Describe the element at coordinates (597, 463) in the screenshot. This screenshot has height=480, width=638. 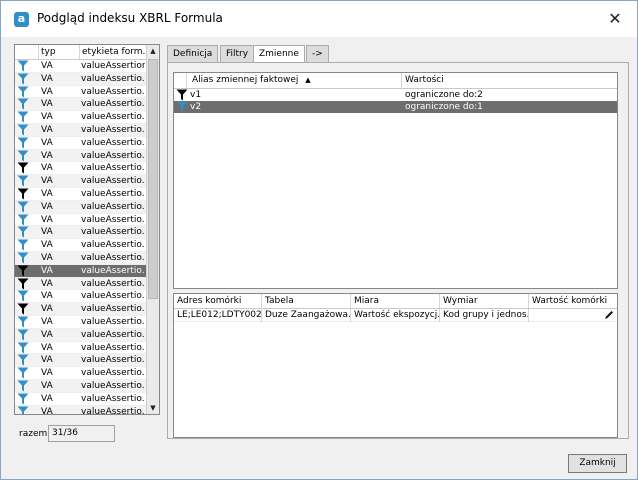
I see `close-button: Zamknij` at that location.